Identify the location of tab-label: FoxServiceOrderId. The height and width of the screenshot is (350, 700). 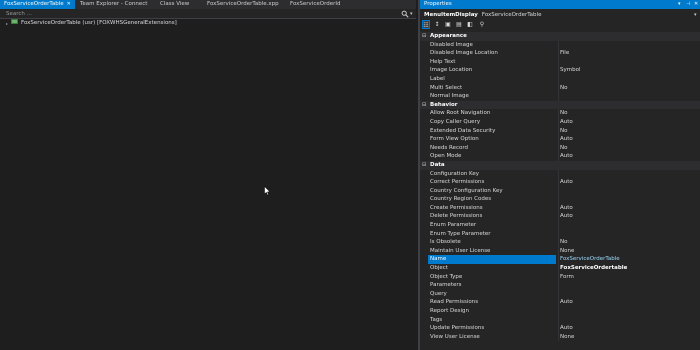
(315, 4).